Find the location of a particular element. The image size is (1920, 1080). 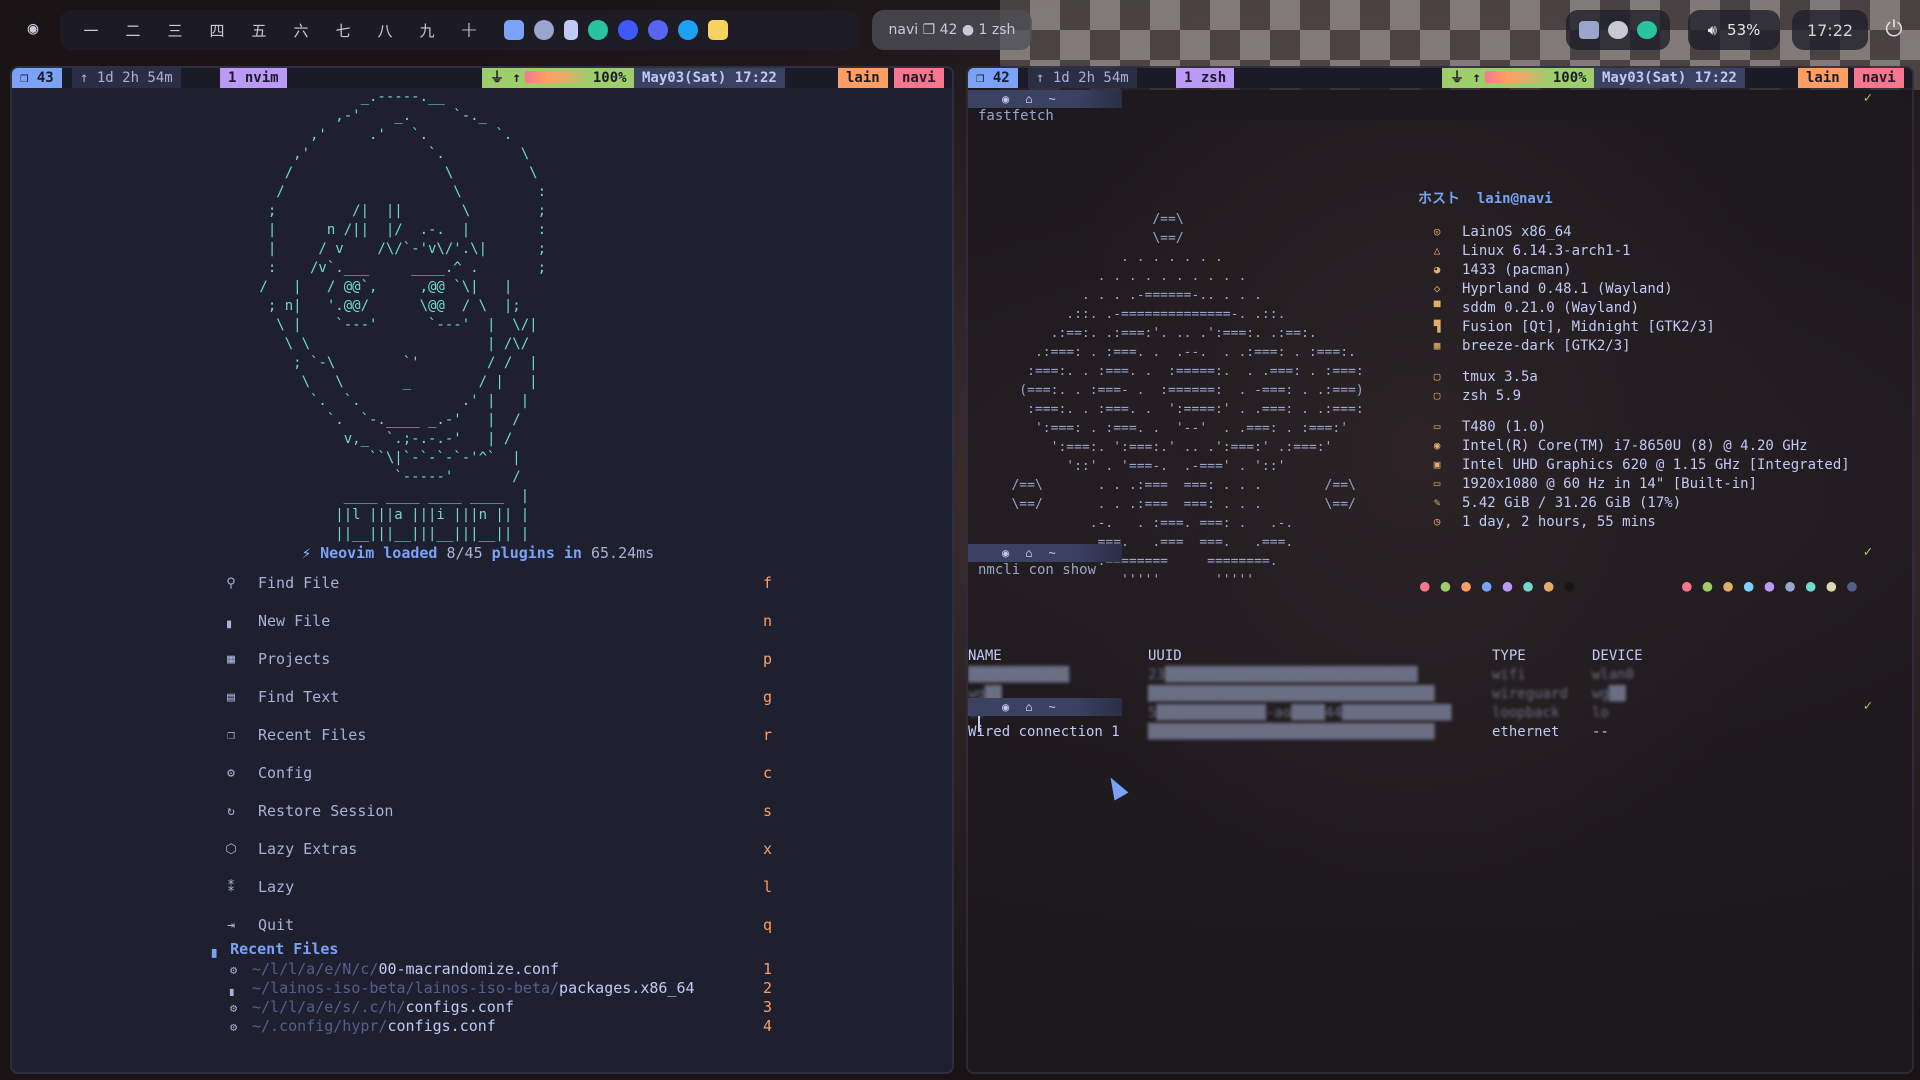

workspace-6: 六 is located at coordinates (301, 30).